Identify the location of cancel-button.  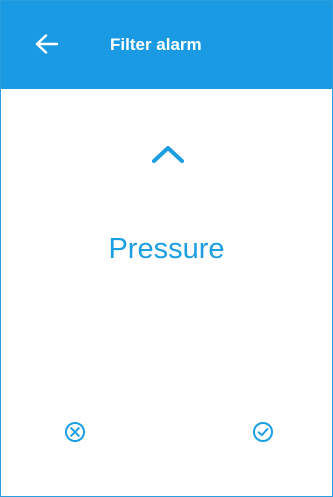
(75, 434).